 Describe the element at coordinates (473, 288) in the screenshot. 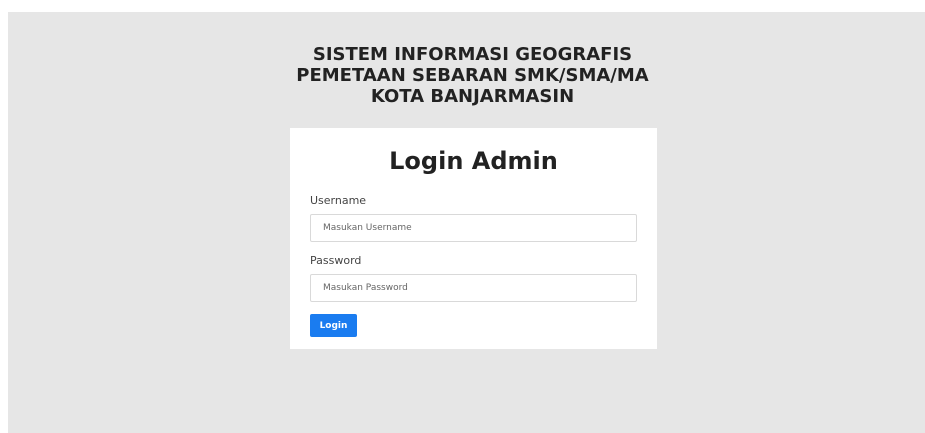

I see `password-input` at that location.